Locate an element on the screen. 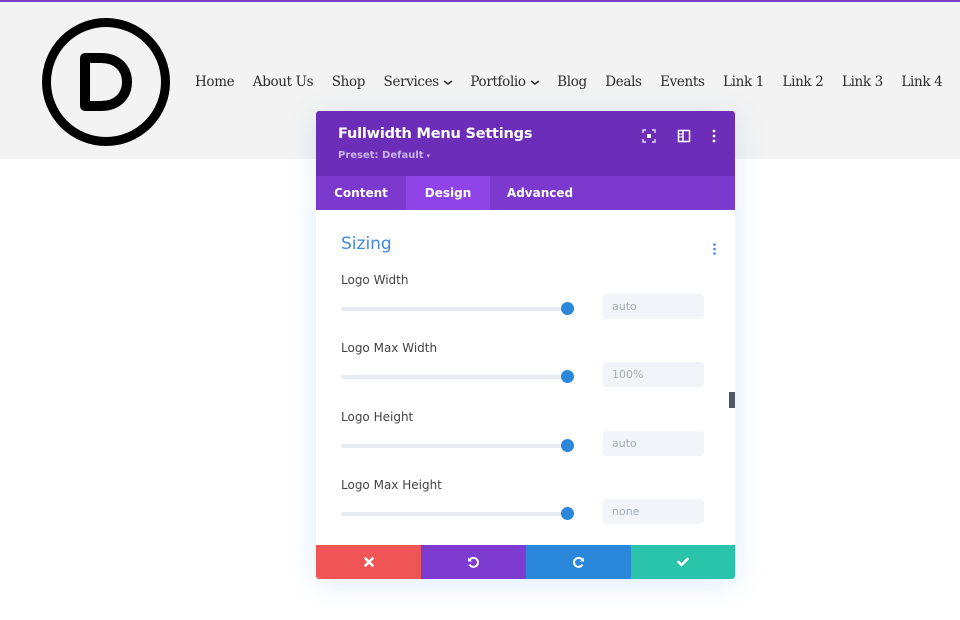 The height and width of the screenshot is (620, 960). preset-label: Preset: Default is located at coordinates (381, 155).